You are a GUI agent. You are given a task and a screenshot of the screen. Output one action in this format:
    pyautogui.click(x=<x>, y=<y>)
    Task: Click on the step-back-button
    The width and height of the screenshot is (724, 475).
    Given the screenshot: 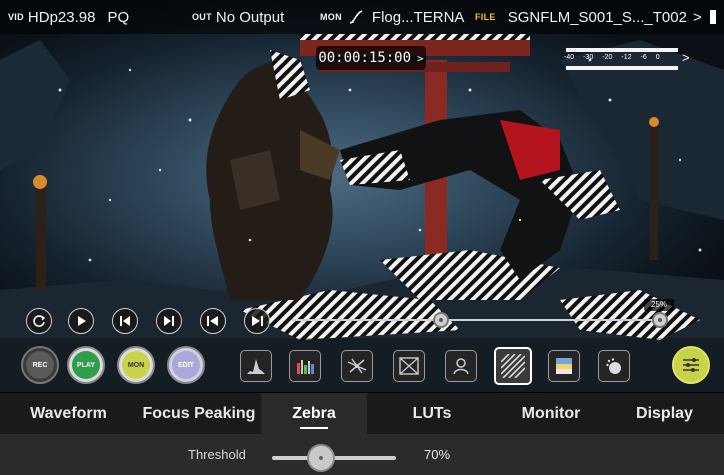 What is the action you would take?
    pyautogui.click(x=125, y=321)
    